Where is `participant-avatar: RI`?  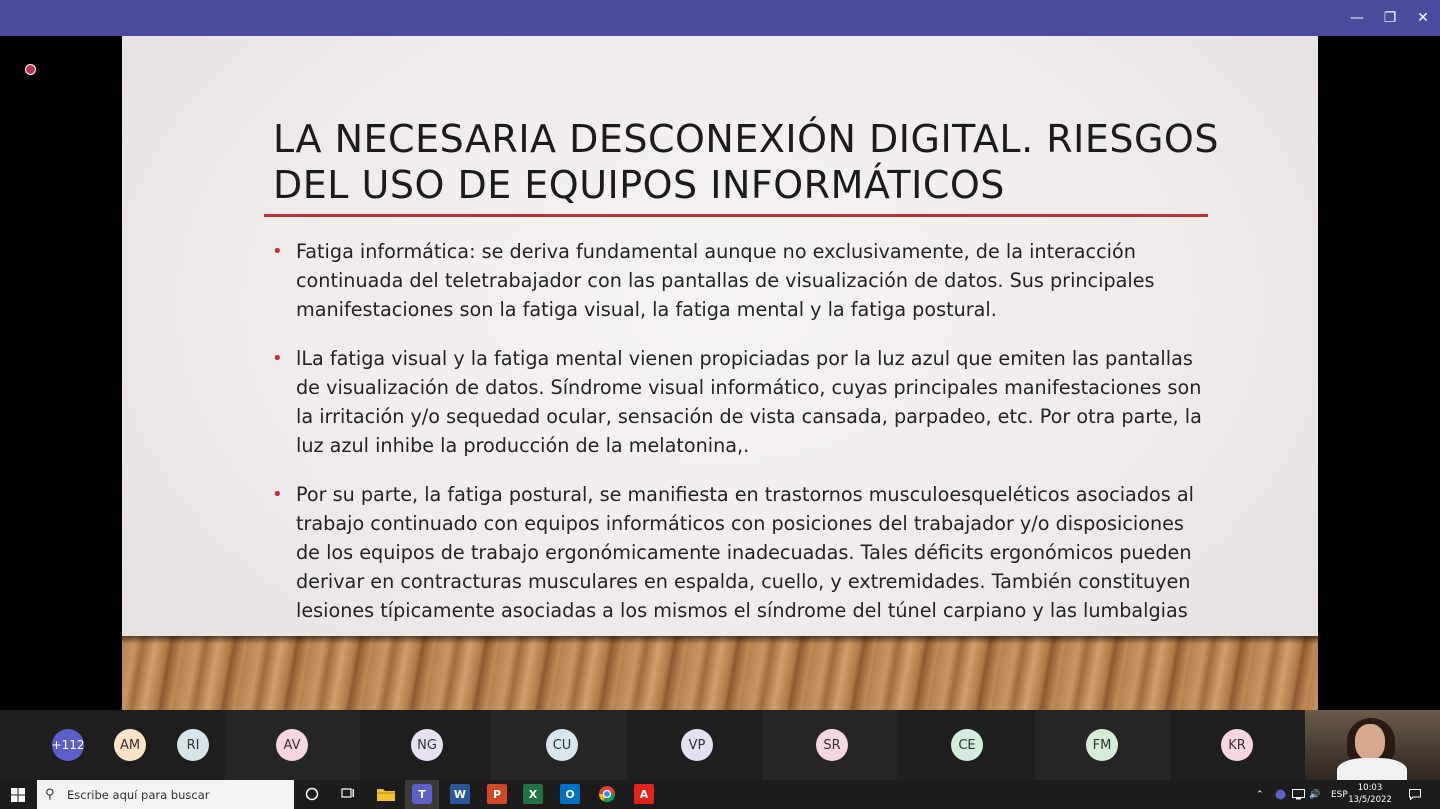
participant-avatar: RI is located at coordinates (193, 745).